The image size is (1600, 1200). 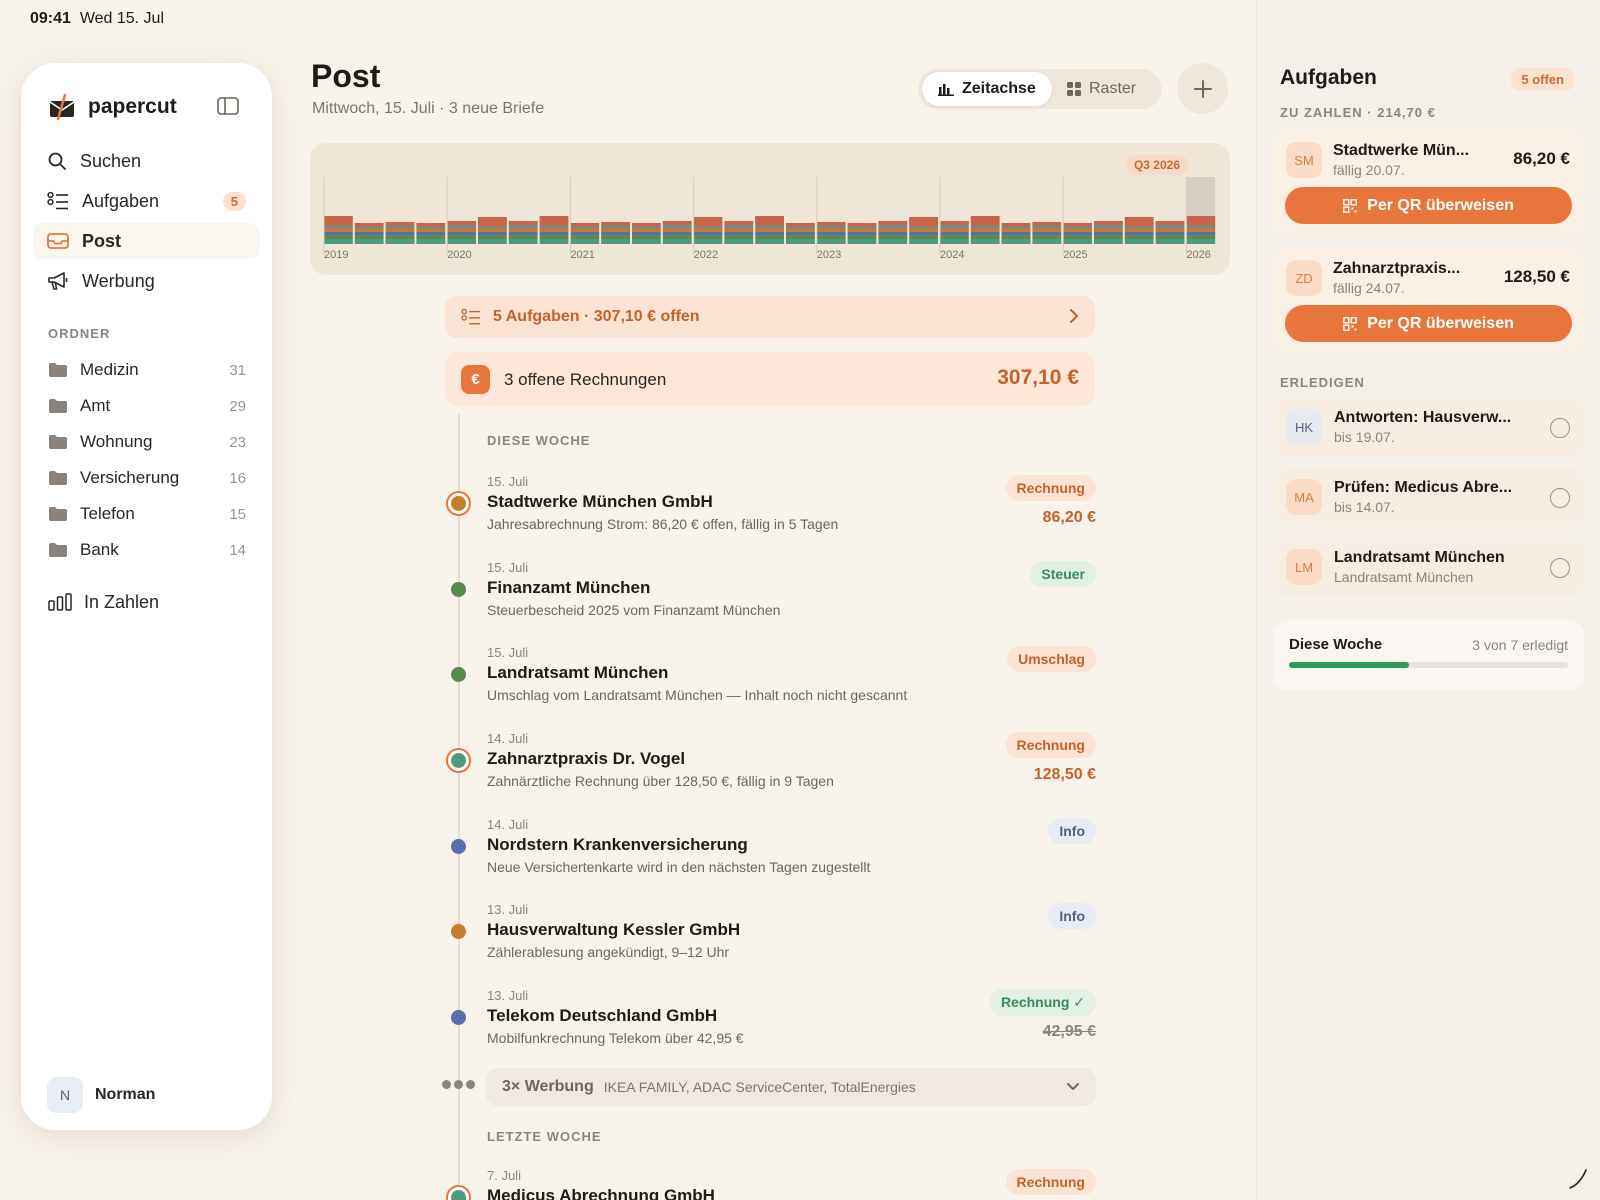 I want to click on statistics-label: In Zahlen, so click(x=122, y=601).